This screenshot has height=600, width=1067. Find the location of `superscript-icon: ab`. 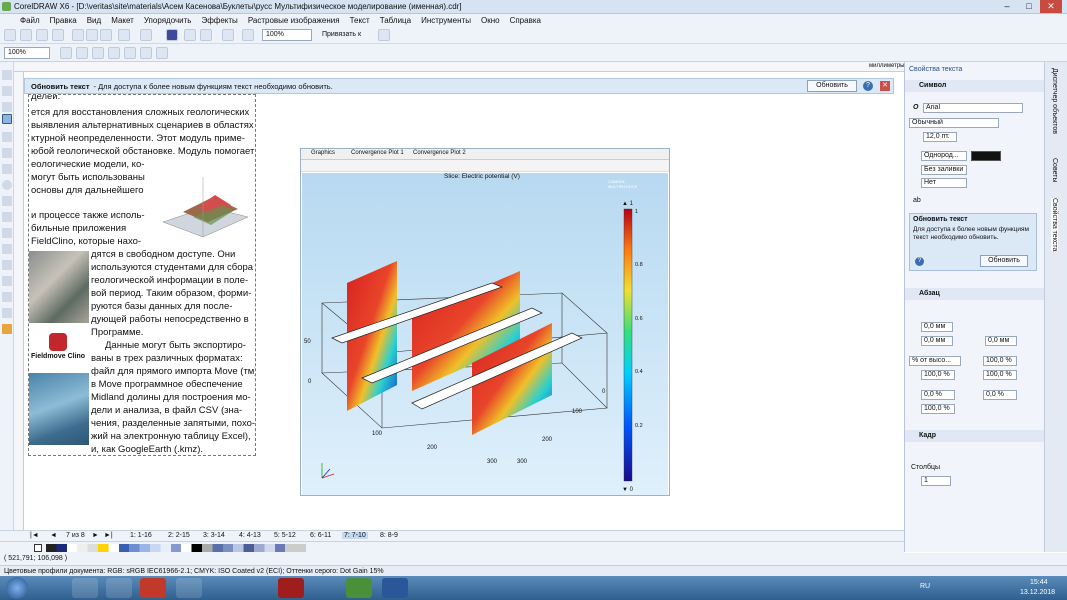

superscript-icon: ab is located at coordinates (917, 200).